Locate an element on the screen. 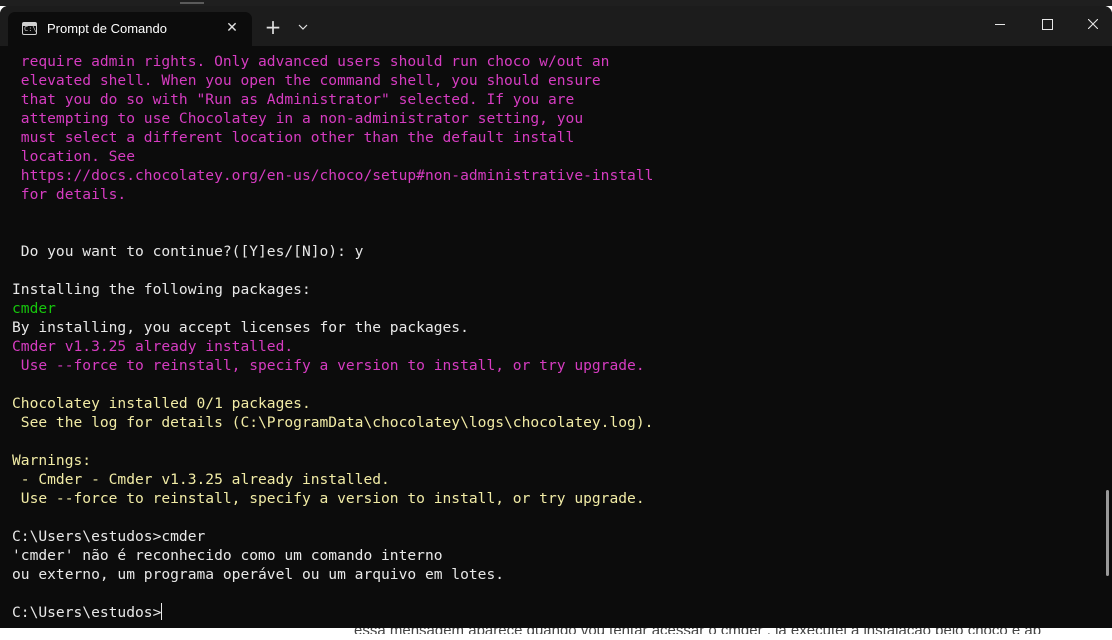 The width and height of the screenshot is (1112, 640). close-icon is located at coordinates (1093, 24).